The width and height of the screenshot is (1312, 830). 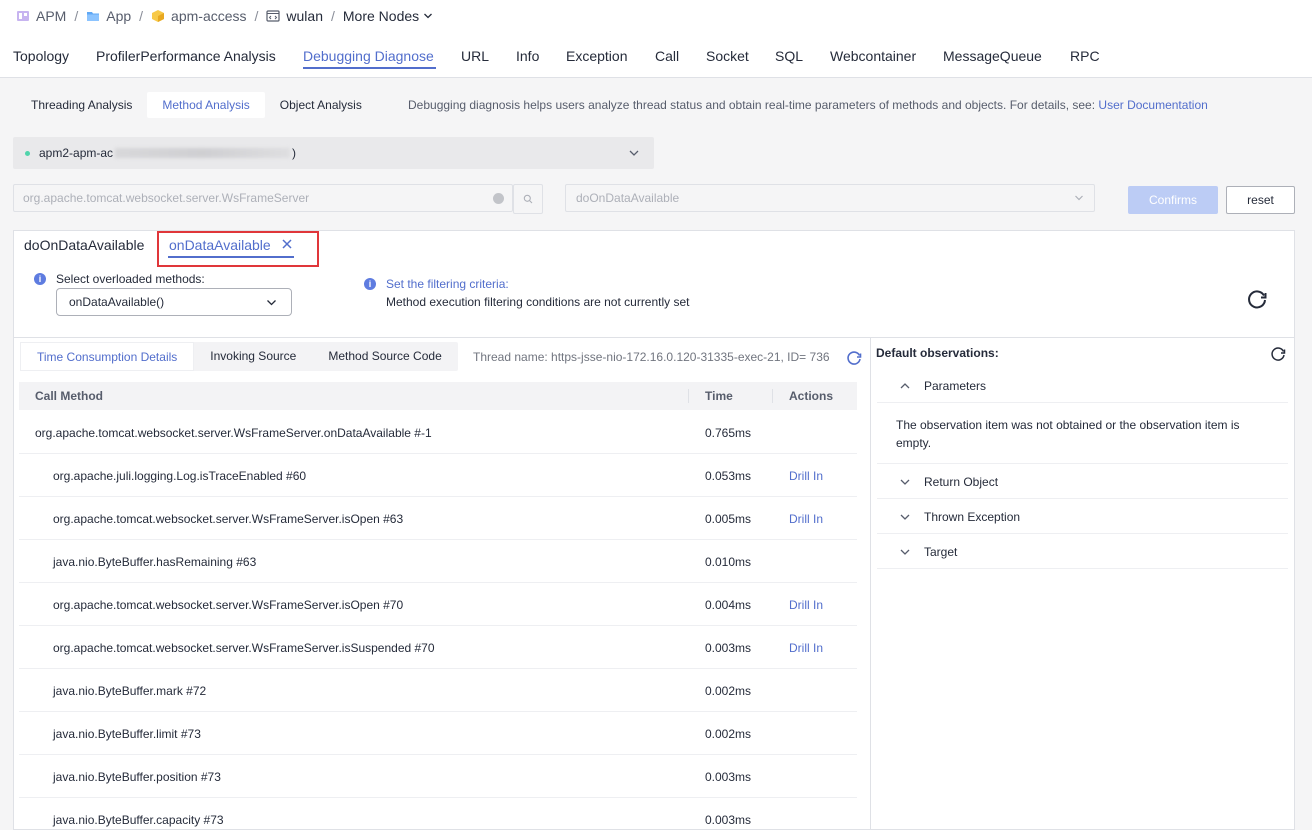 I want to click on time-value: 0.004ms, so click(x=728, y=605).